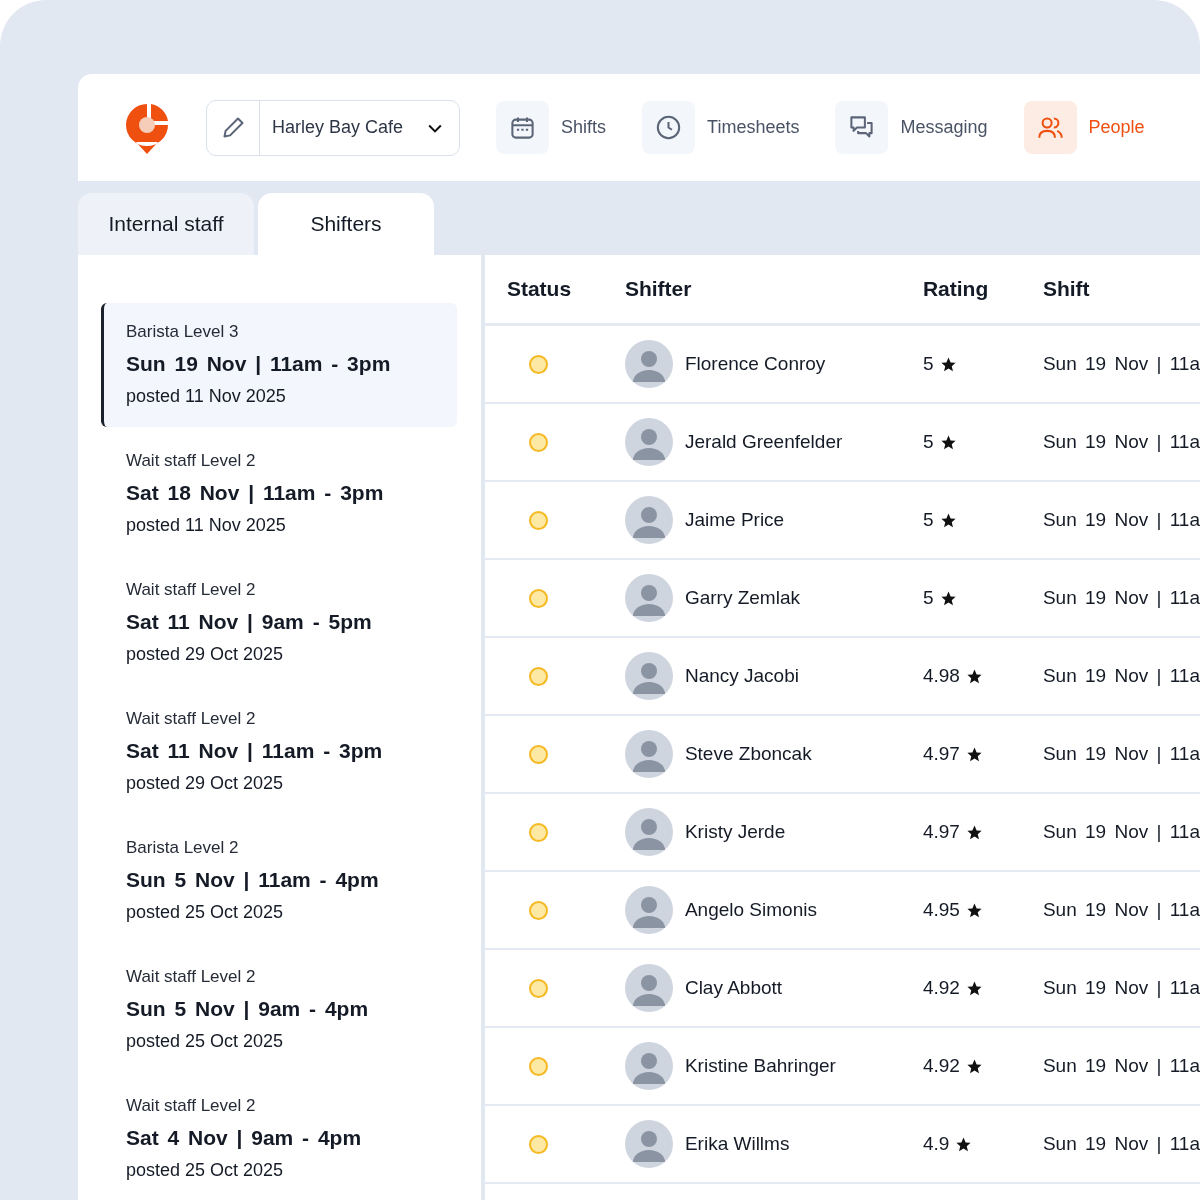  What do you see at coordinates (249, 622) in the screenshot?
I see `shift-datetime: Sat 11 Nov | 9am - 5pm` at bounding box center [249, 622].